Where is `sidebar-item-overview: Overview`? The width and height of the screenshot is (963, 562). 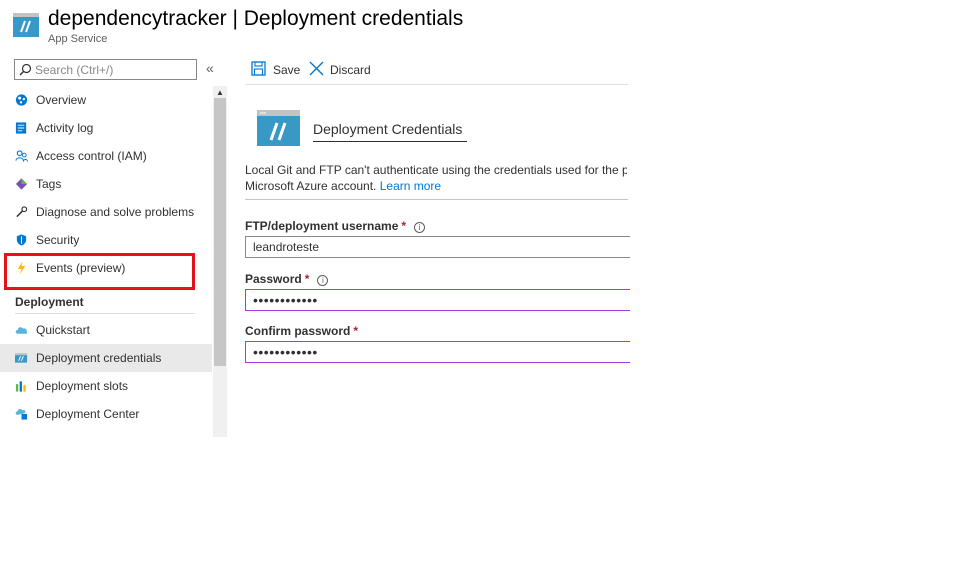 sidebar-item-overview: Overview is located at coordinates (106, 100).